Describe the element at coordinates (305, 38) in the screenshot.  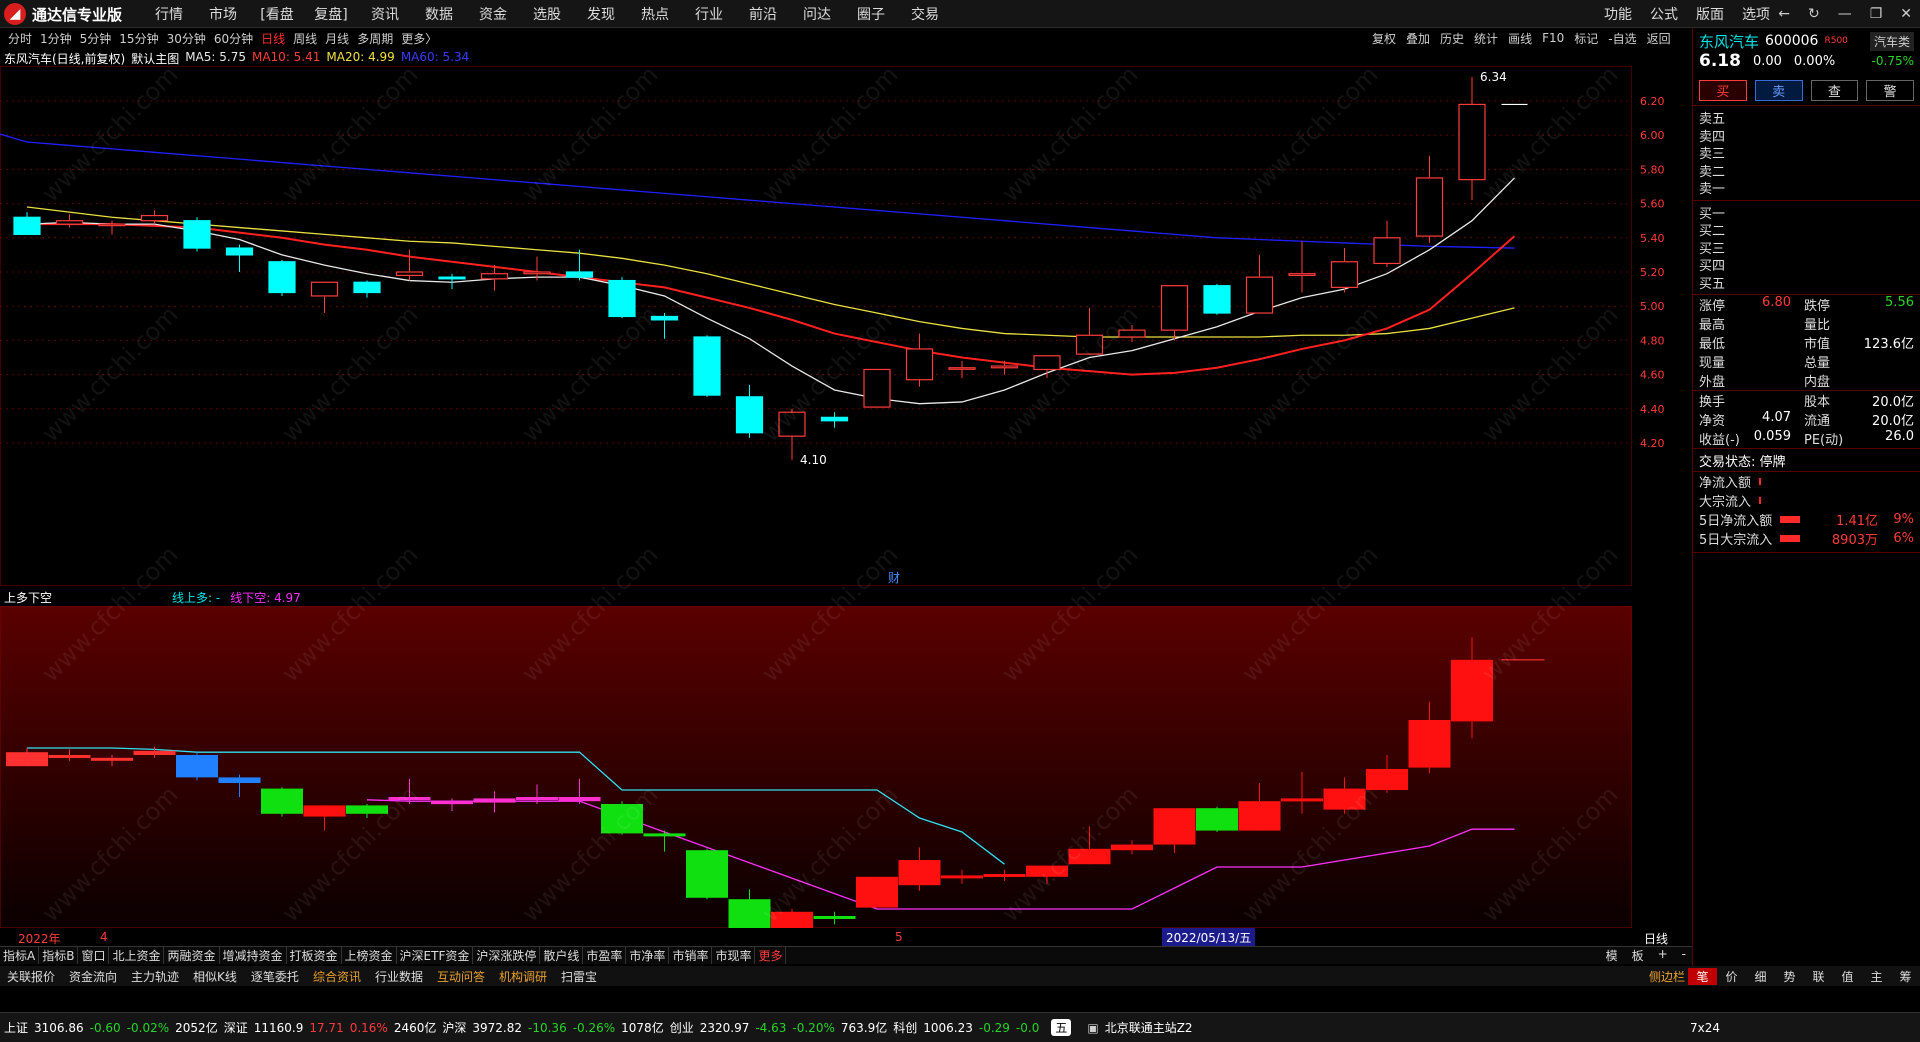
I see `period-7: 周线` at that location.